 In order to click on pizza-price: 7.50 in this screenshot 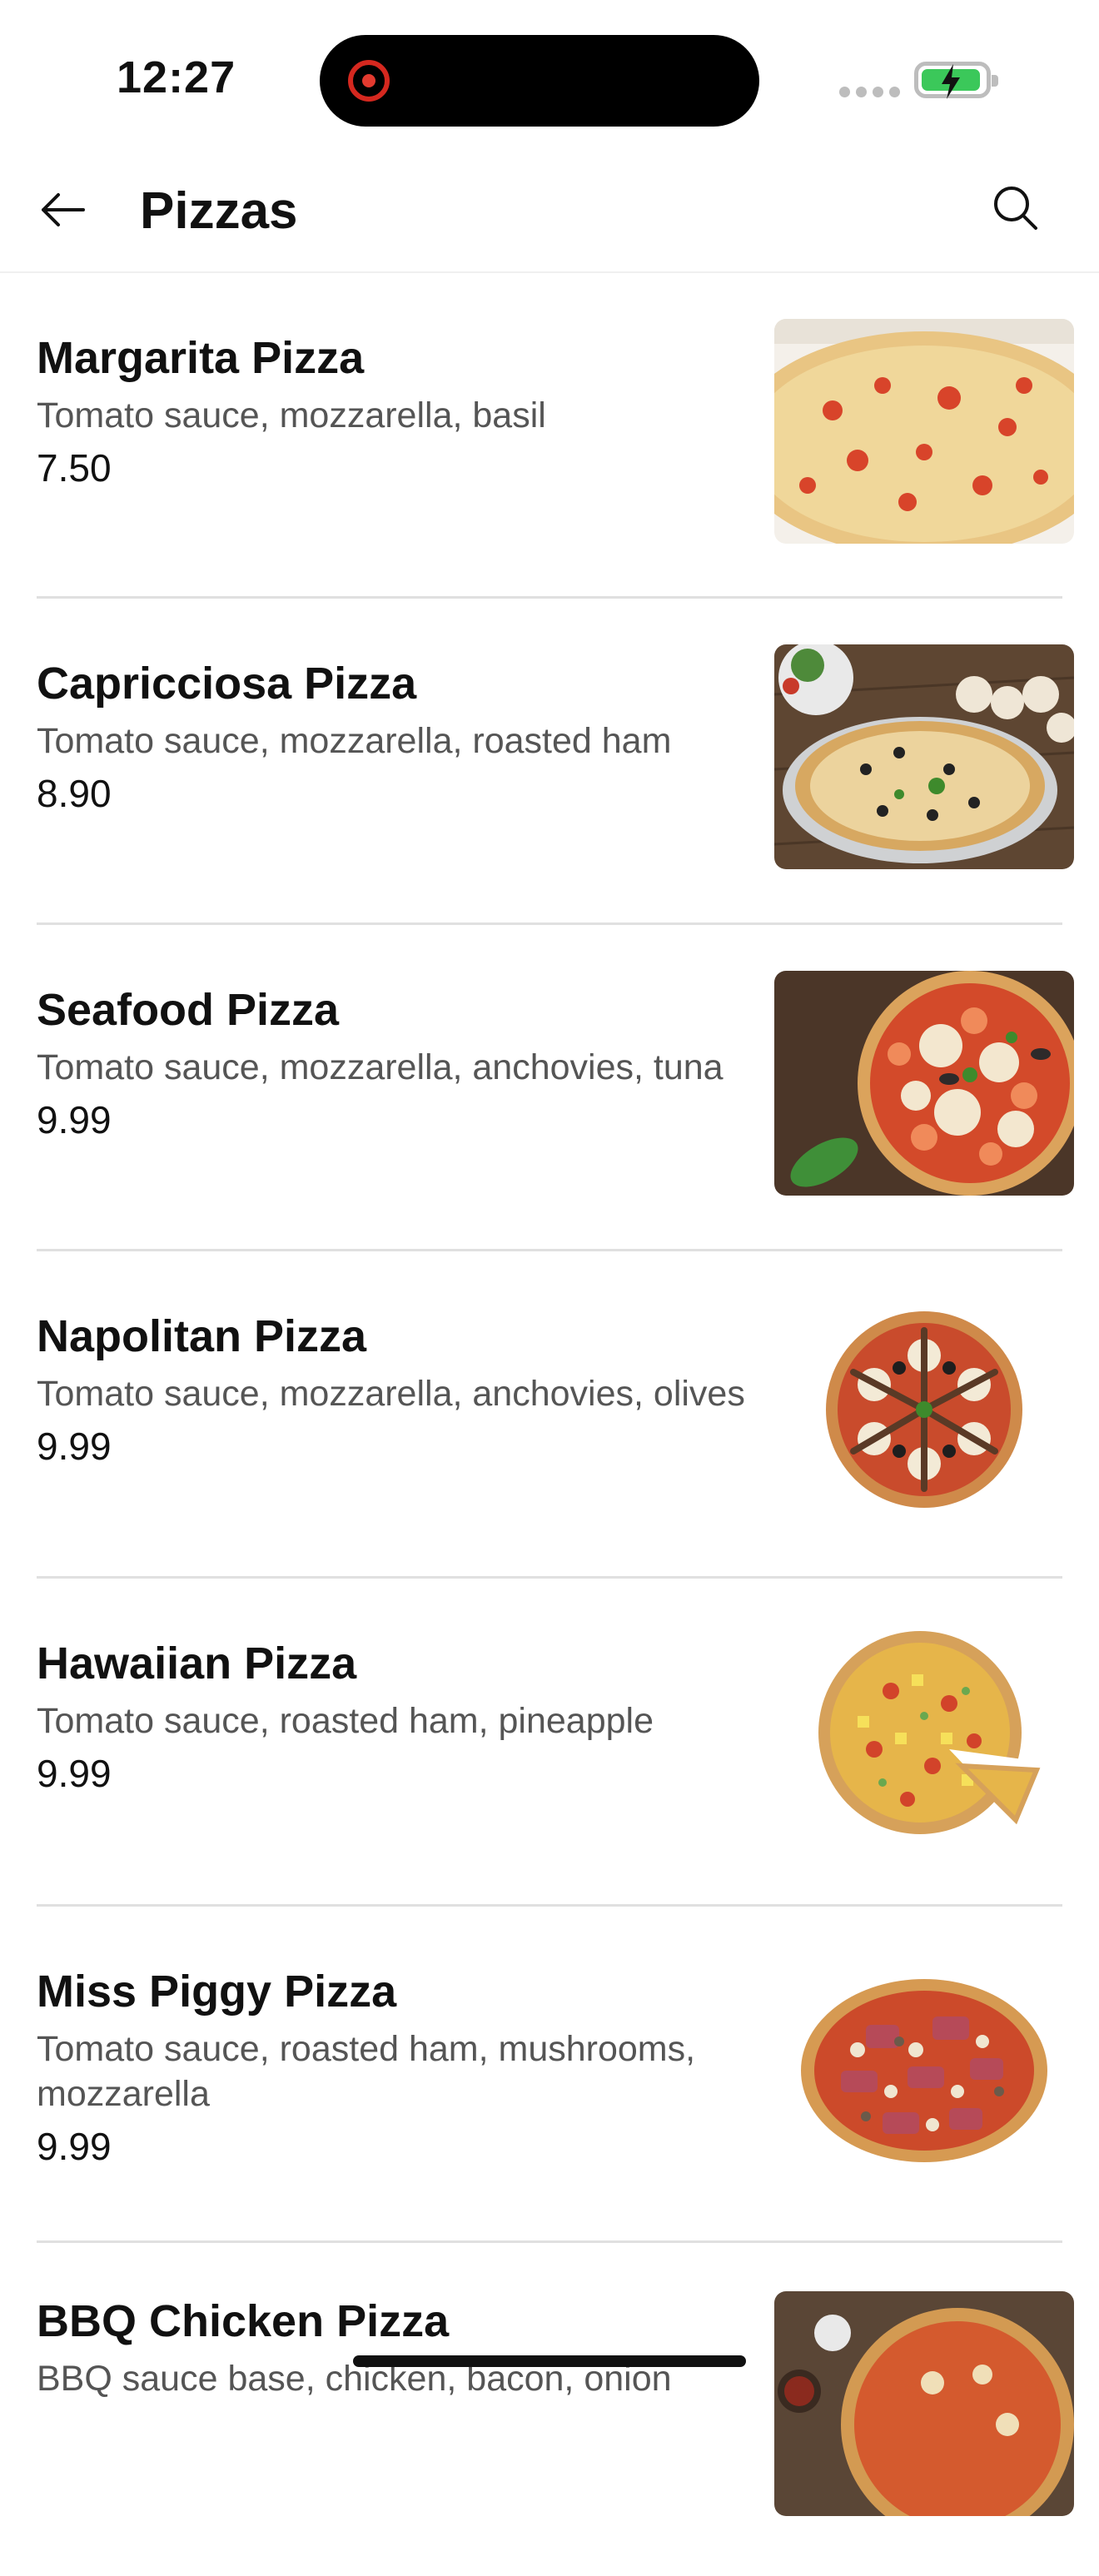, I will do `click(74, 468)`.